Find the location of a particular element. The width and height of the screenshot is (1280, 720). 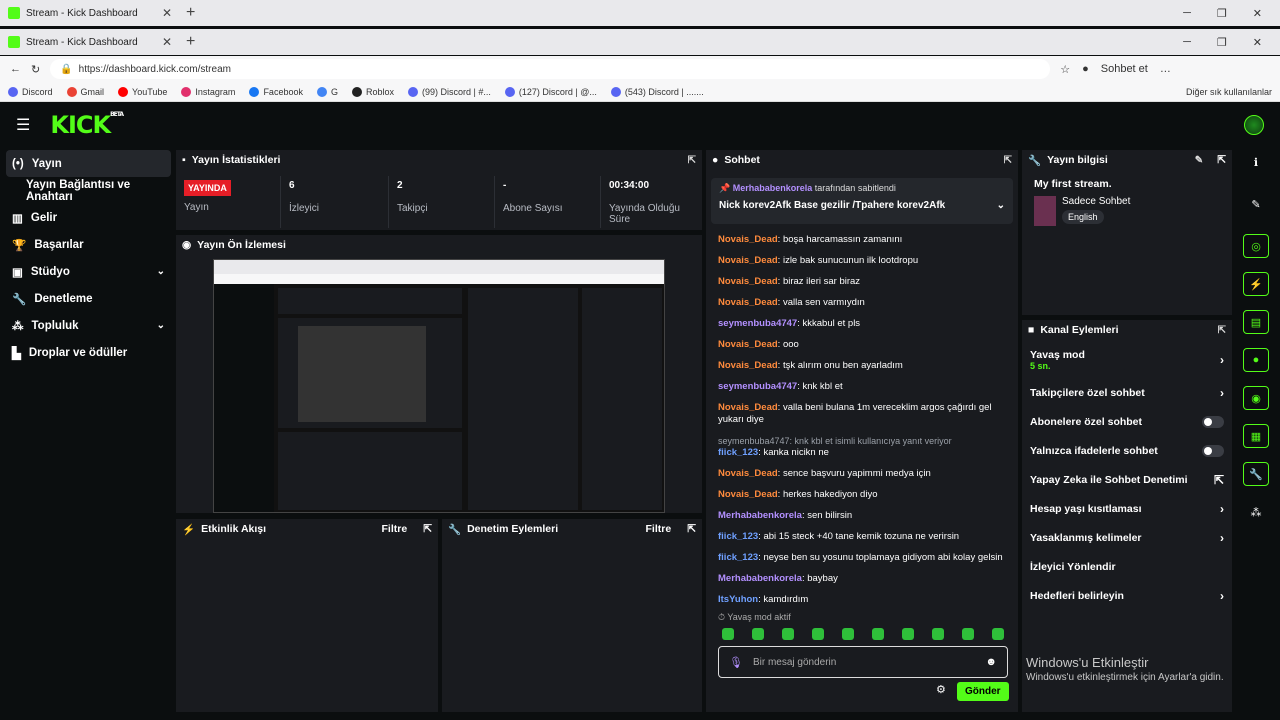

other-bookmarks: Diğer sık kullanılanlar is located at coordinates (1229, 92).